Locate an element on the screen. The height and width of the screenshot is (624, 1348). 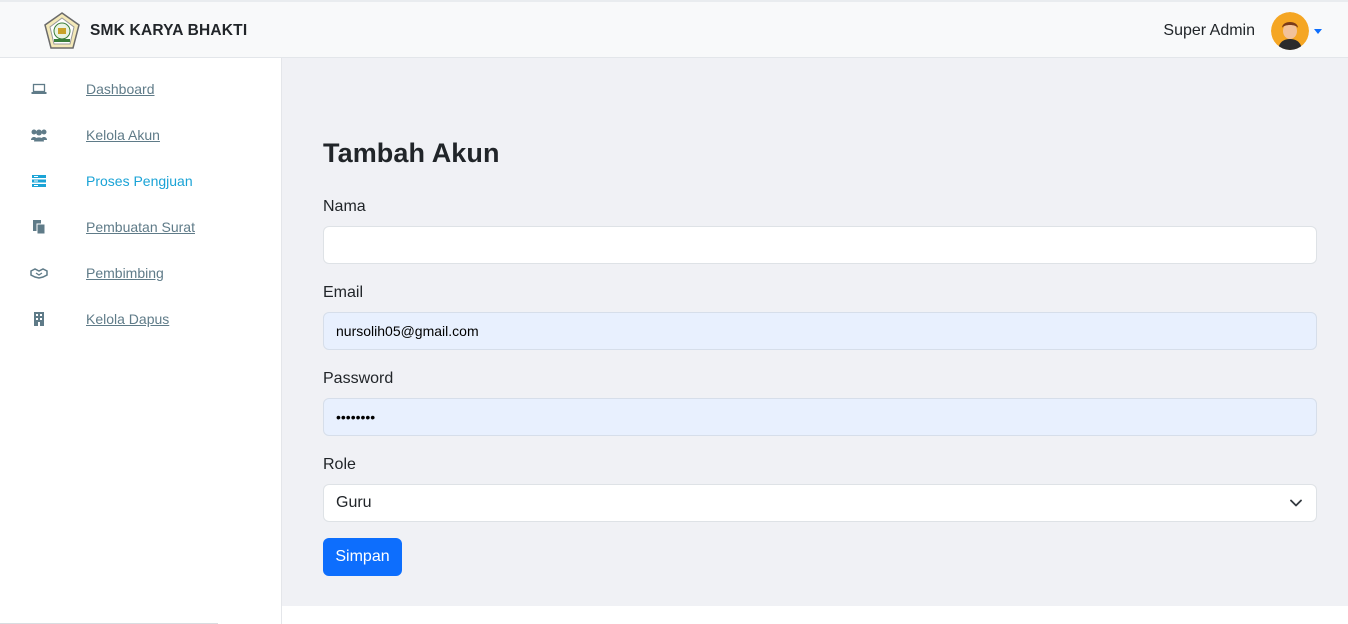
sidebar-item-label: Pembuatan Surat is located at coordinates (140, 227).